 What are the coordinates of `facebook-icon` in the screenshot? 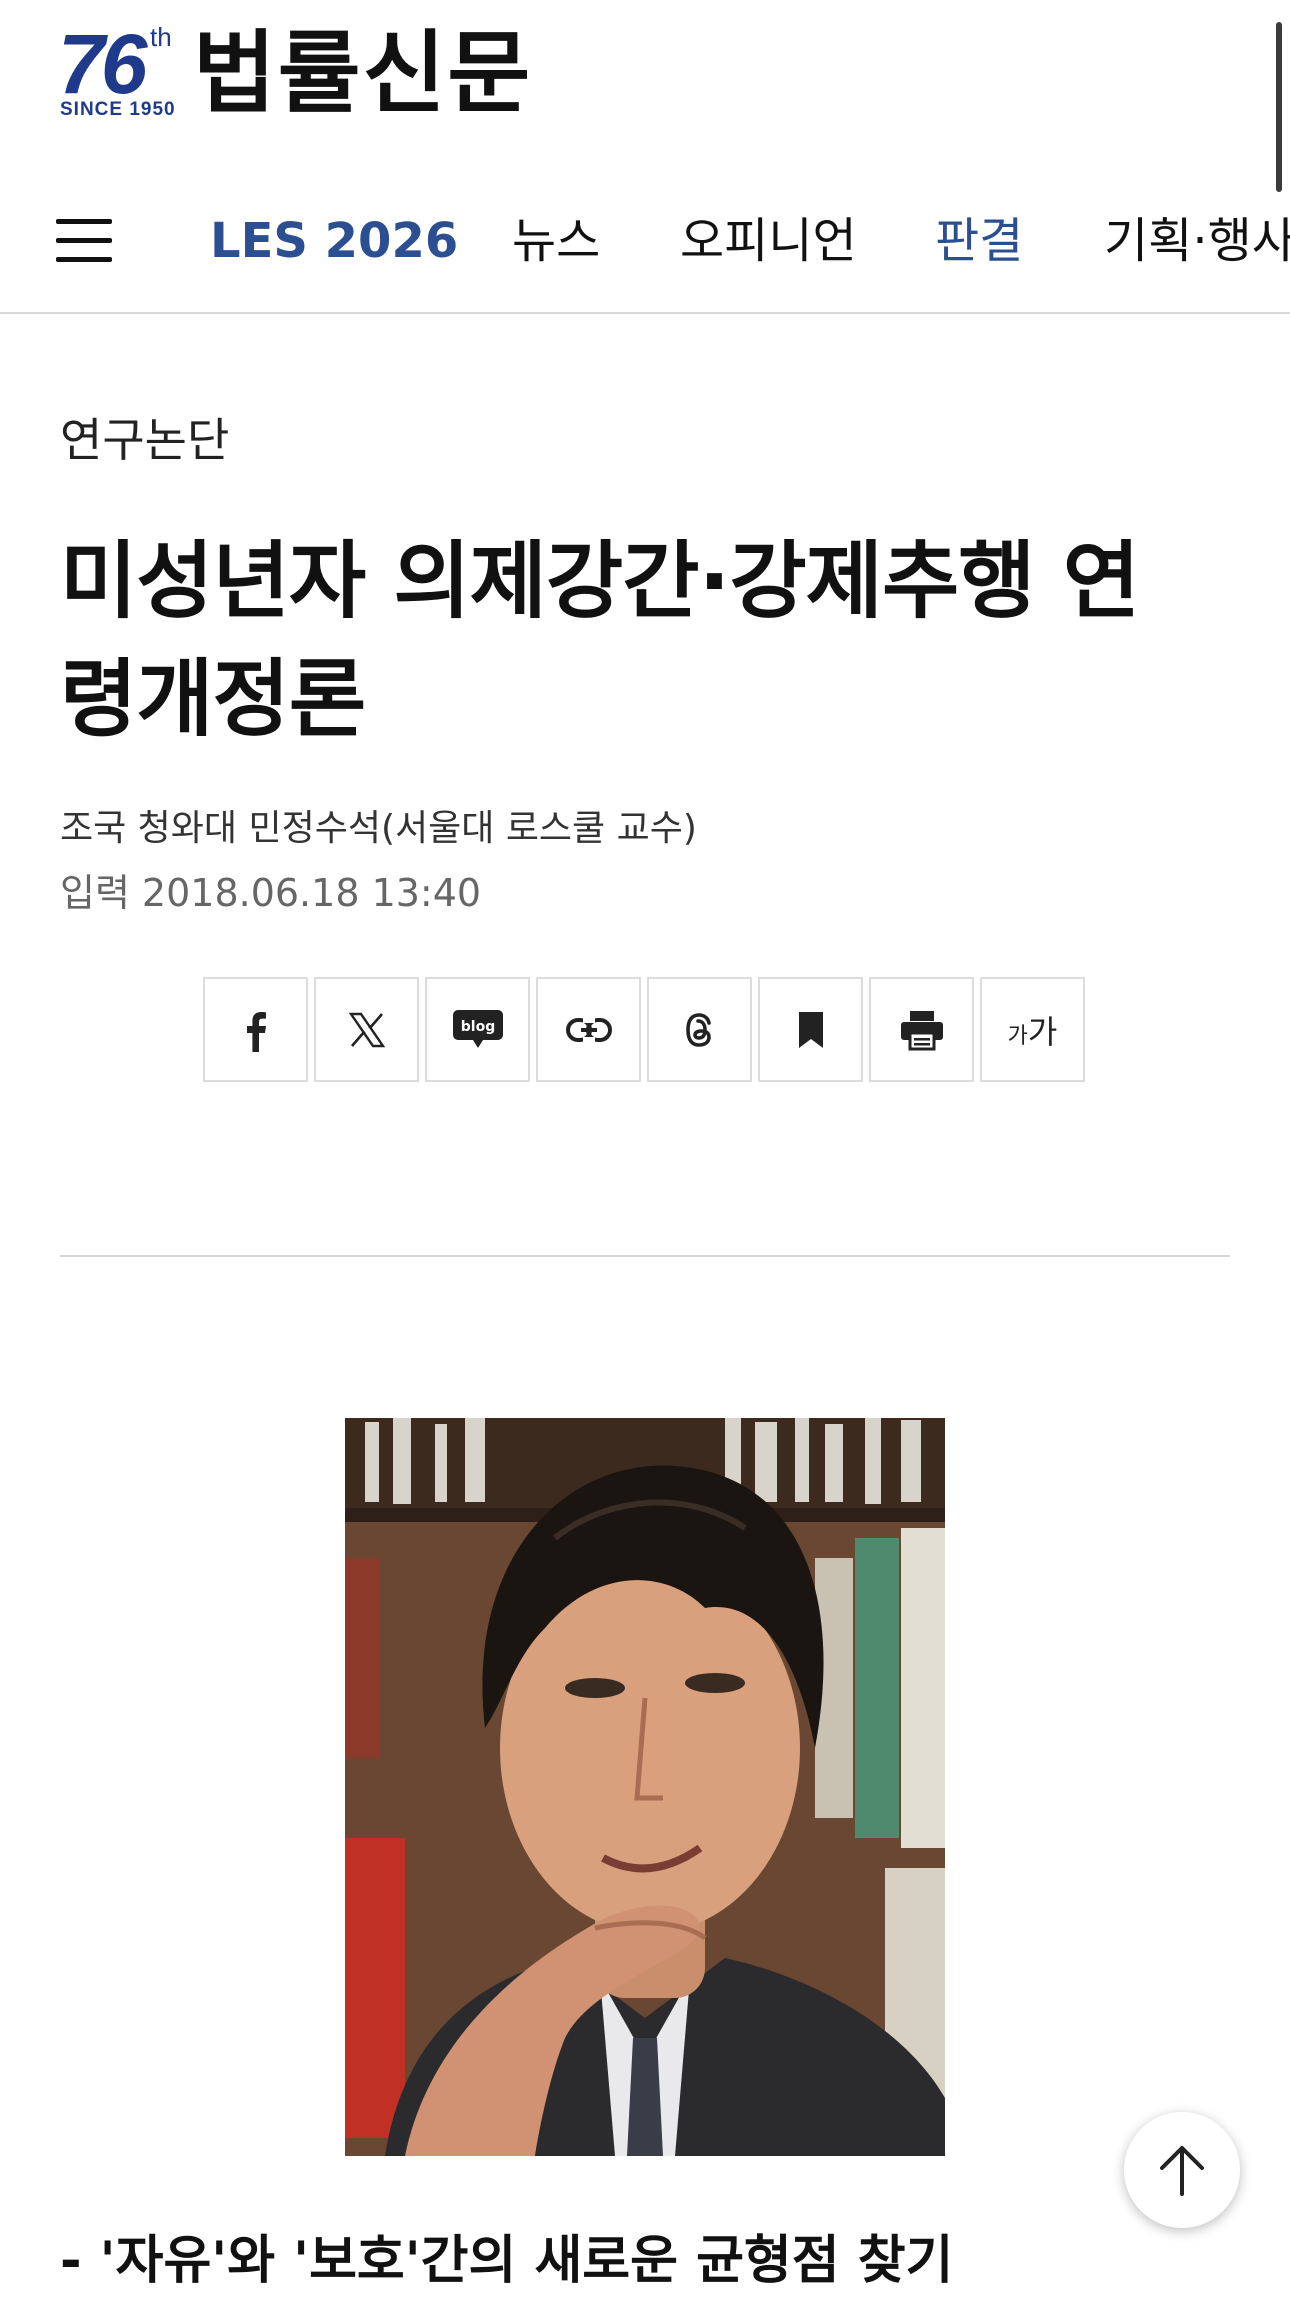 It's located at (256, 1031).